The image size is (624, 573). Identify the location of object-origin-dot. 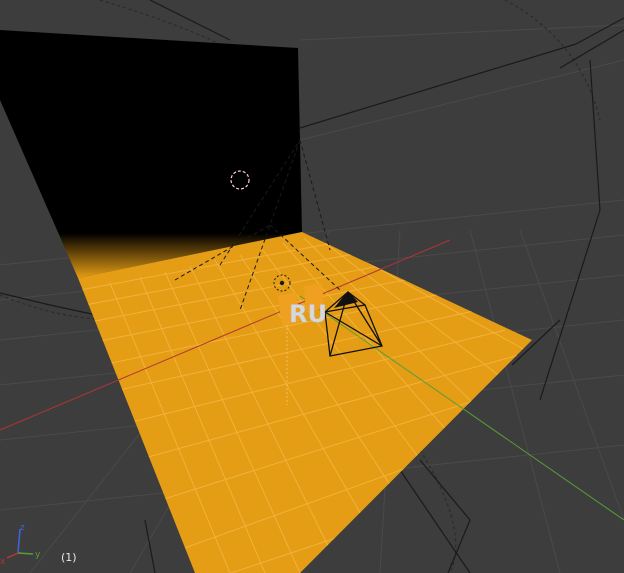
(282, 283).